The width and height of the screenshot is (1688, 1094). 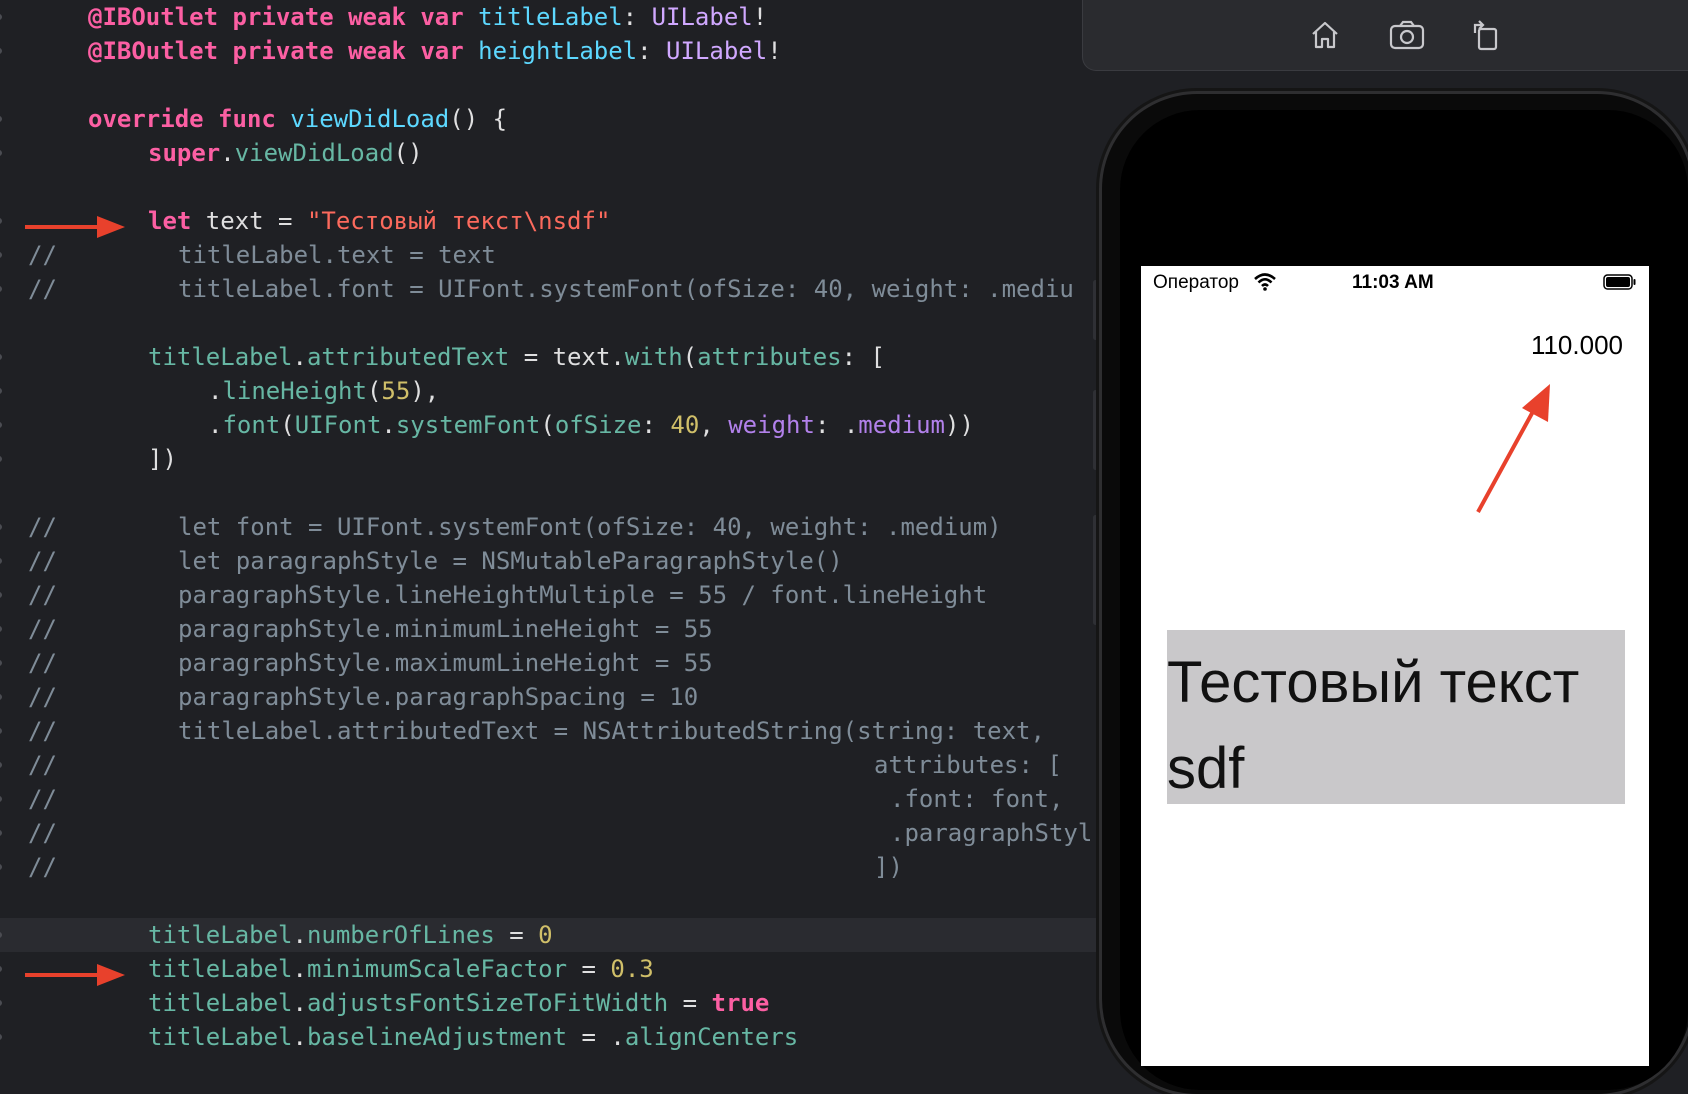 I want to click on simulator-toolbar, so click(x=1385, y=35).